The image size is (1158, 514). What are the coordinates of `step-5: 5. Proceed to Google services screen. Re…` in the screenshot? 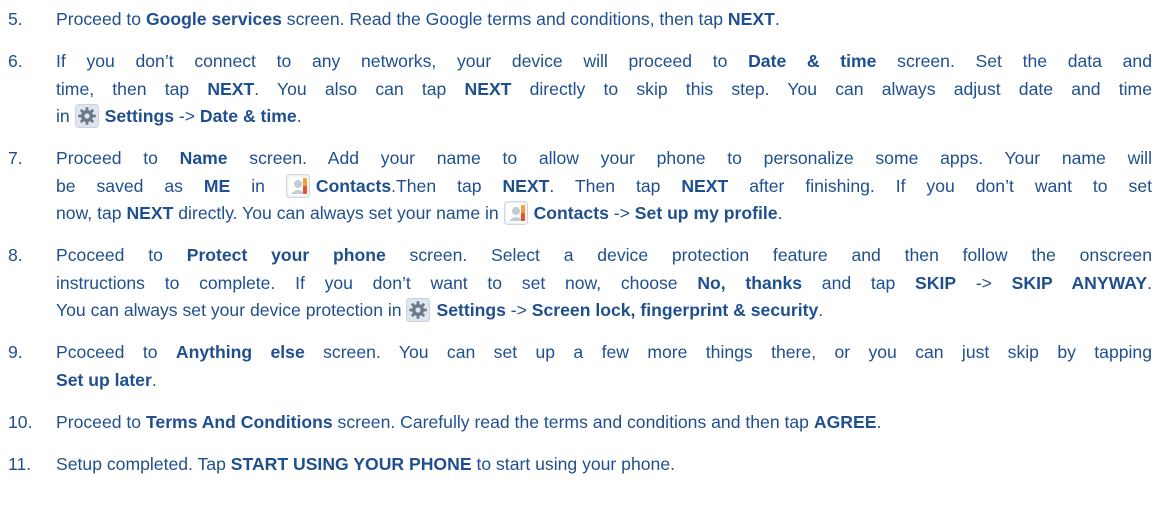 It's located at (579, 20).